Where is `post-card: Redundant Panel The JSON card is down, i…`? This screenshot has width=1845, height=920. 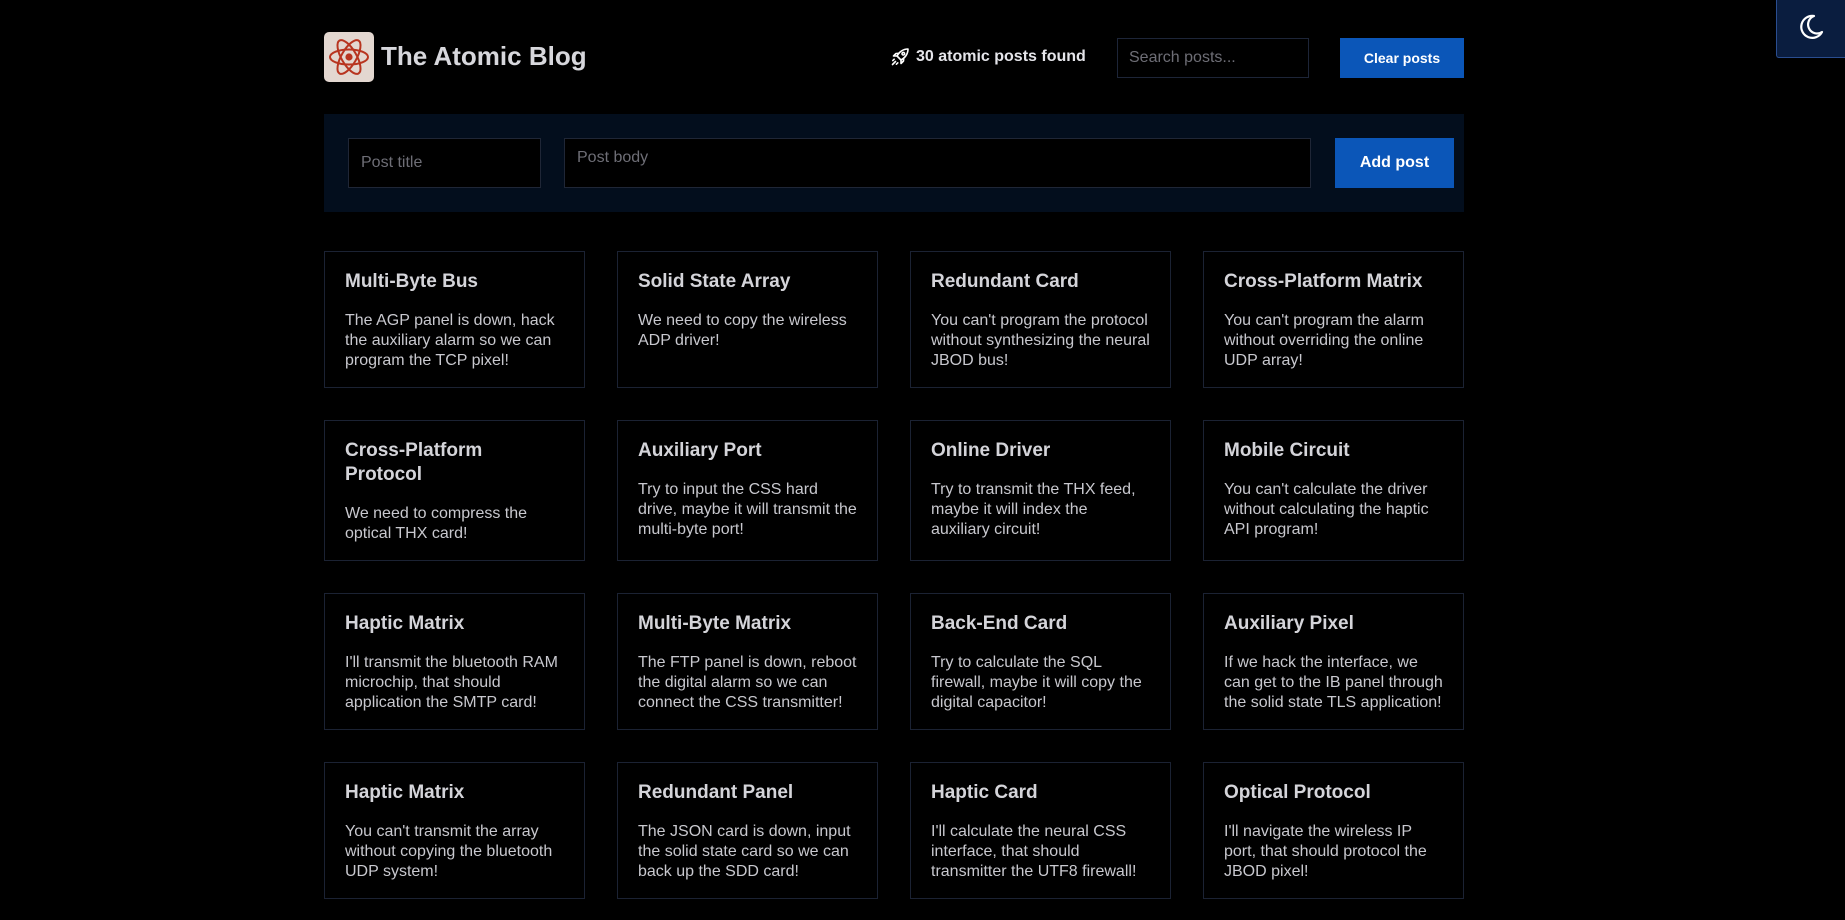 post-card: Redundant Panel The JSON card is down, i… is located at coordinates (747, 830).